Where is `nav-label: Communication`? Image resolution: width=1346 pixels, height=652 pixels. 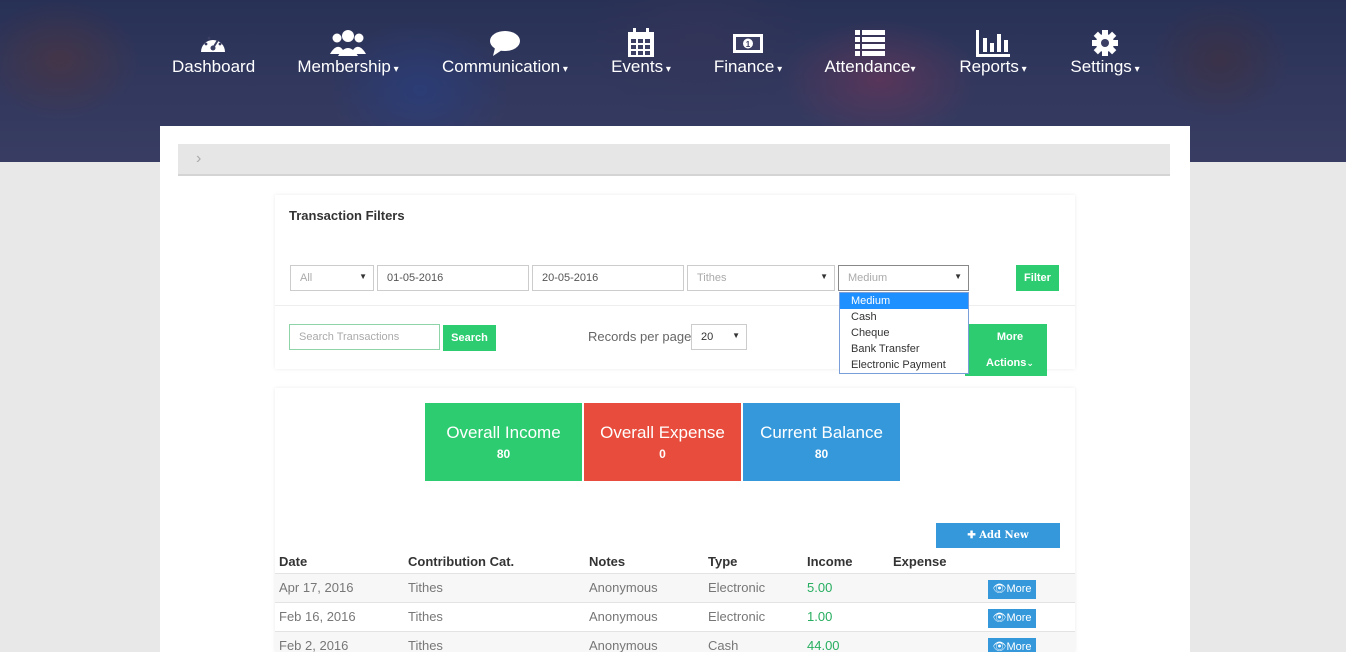
nav-label: Communication is located at coordinates (501, 66).